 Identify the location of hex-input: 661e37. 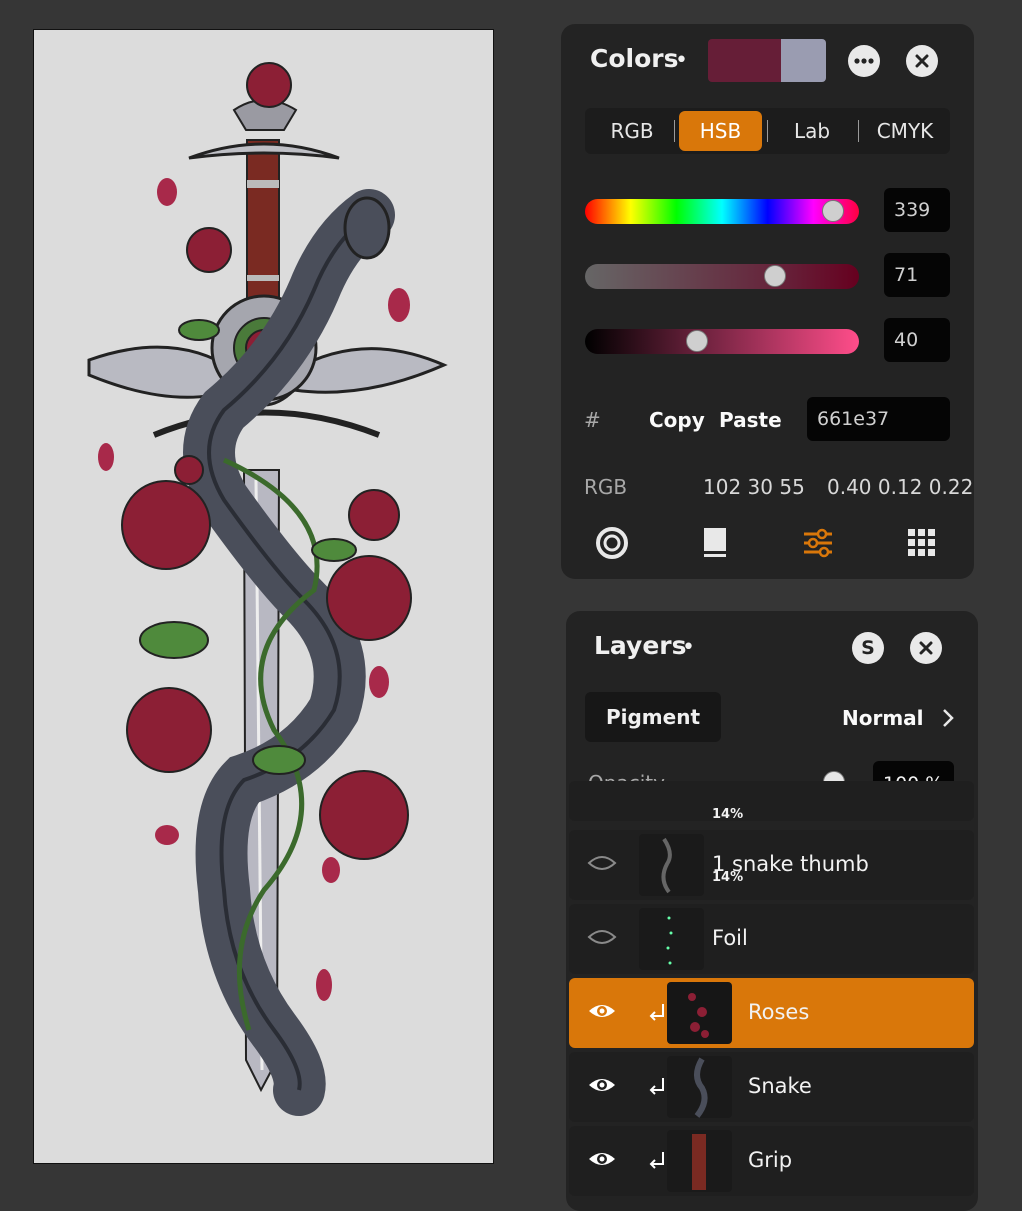
(878, 419).